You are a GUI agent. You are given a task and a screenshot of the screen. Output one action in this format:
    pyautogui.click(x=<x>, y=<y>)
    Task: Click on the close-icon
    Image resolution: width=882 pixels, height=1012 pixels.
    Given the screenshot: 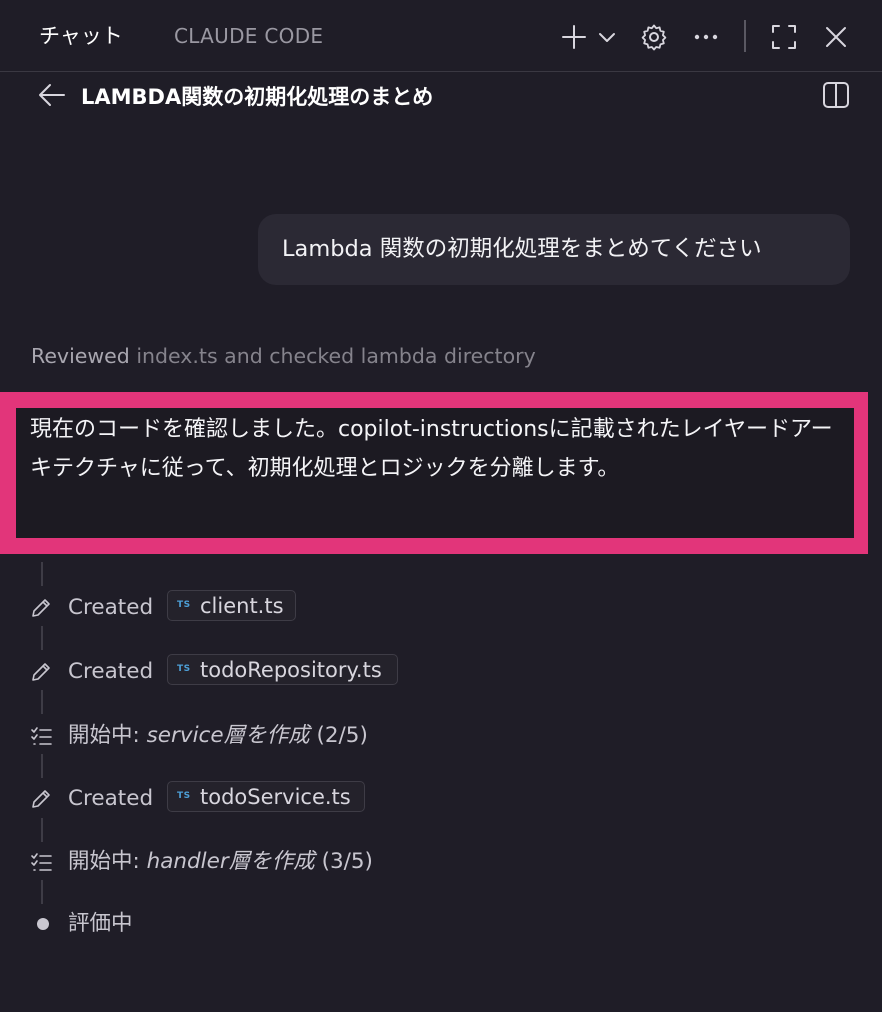 What is the action you would take?
    pyautogui.click(x=836, y=37)
    